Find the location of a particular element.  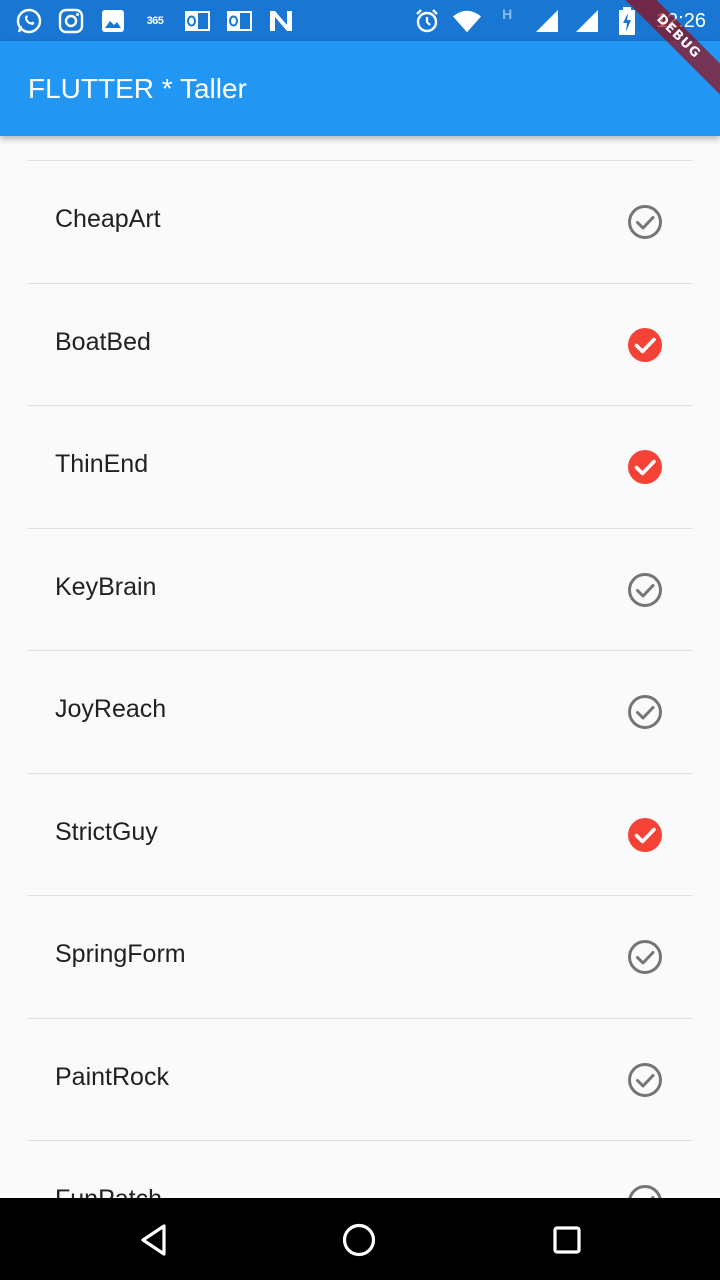

back-icon is located at coordinates (153, 1240).